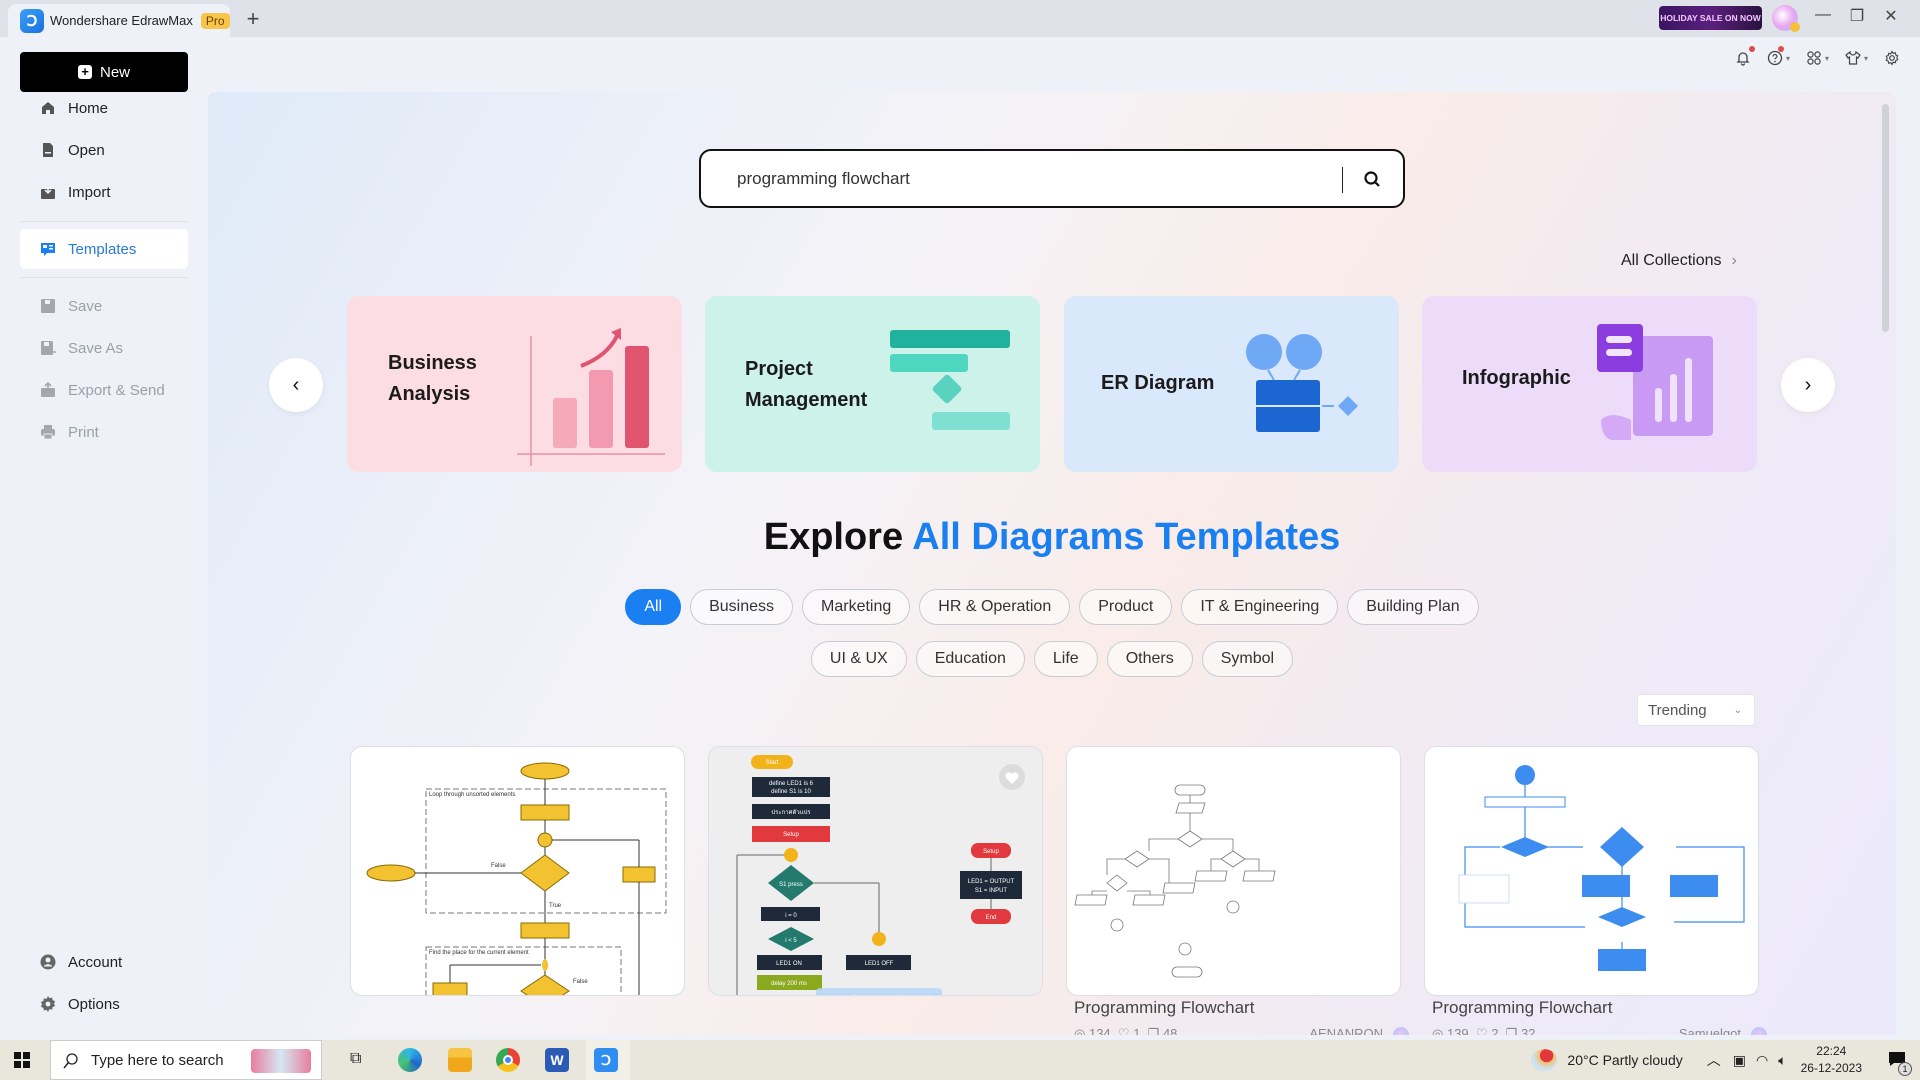 The width and height of the screenshot is (1920, 1080). Describe the element at coordinates (557, 1060) in the screenshot. I see `word-icon: W` at that location.